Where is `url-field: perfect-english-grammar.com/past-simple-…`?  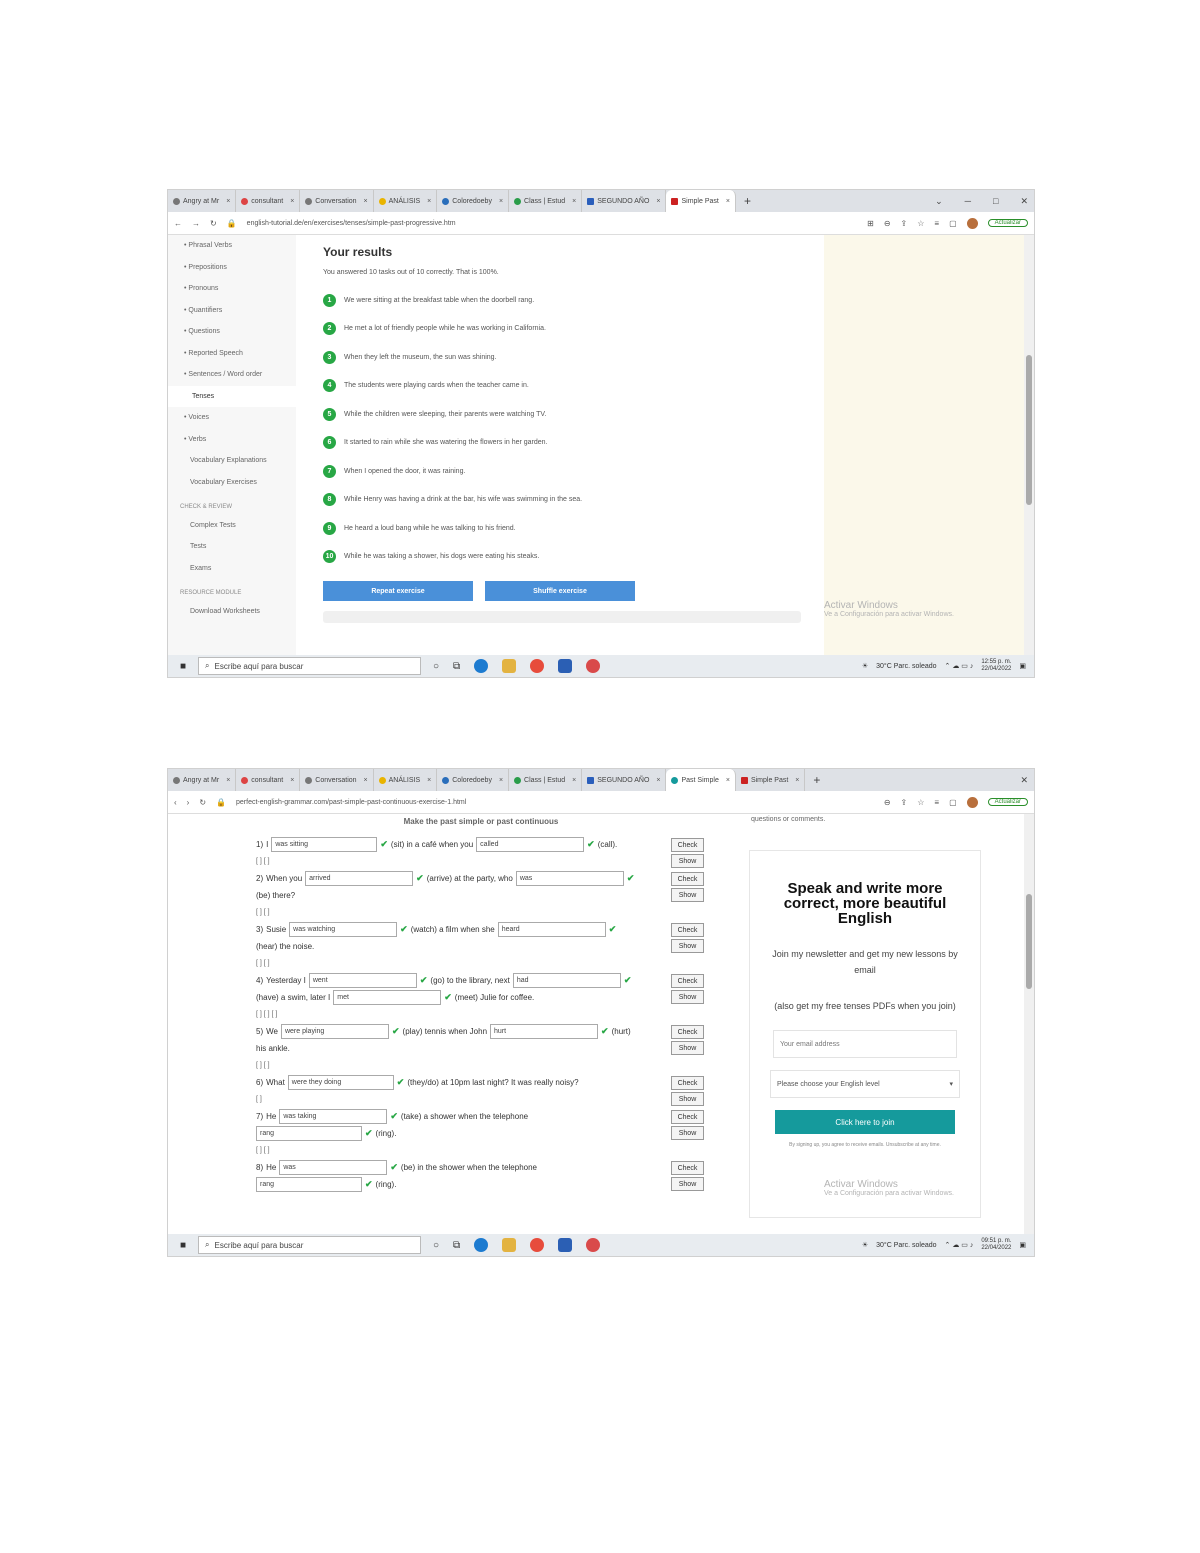 url-field: perfect-english-grammar.com/past-simple-… is located at coordinates (555, 802).